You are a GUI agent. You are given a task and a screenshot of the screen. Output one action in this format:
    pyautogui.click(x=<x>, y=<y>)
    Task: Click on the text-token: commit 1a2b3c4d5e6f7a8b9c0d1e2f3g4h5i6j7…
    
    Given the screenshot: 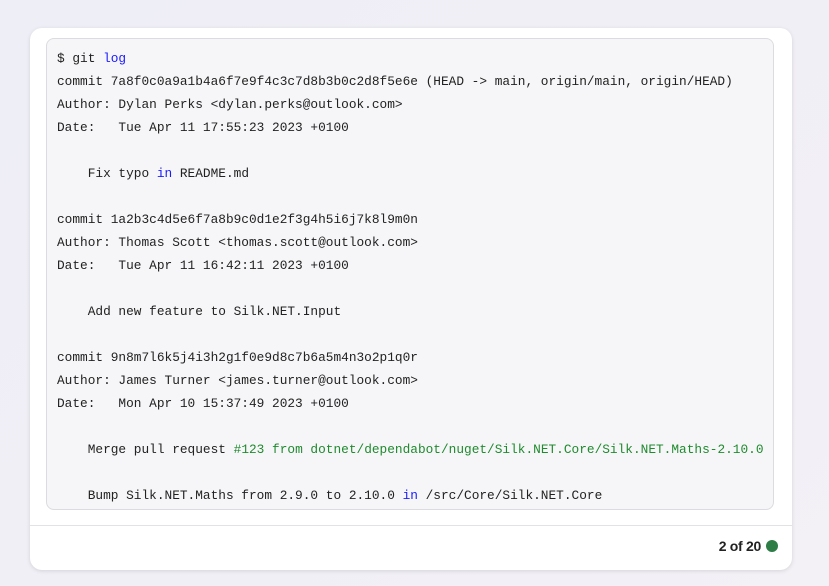 What is the action you would take?
    pyautogui.click(x=237, y=219)
    